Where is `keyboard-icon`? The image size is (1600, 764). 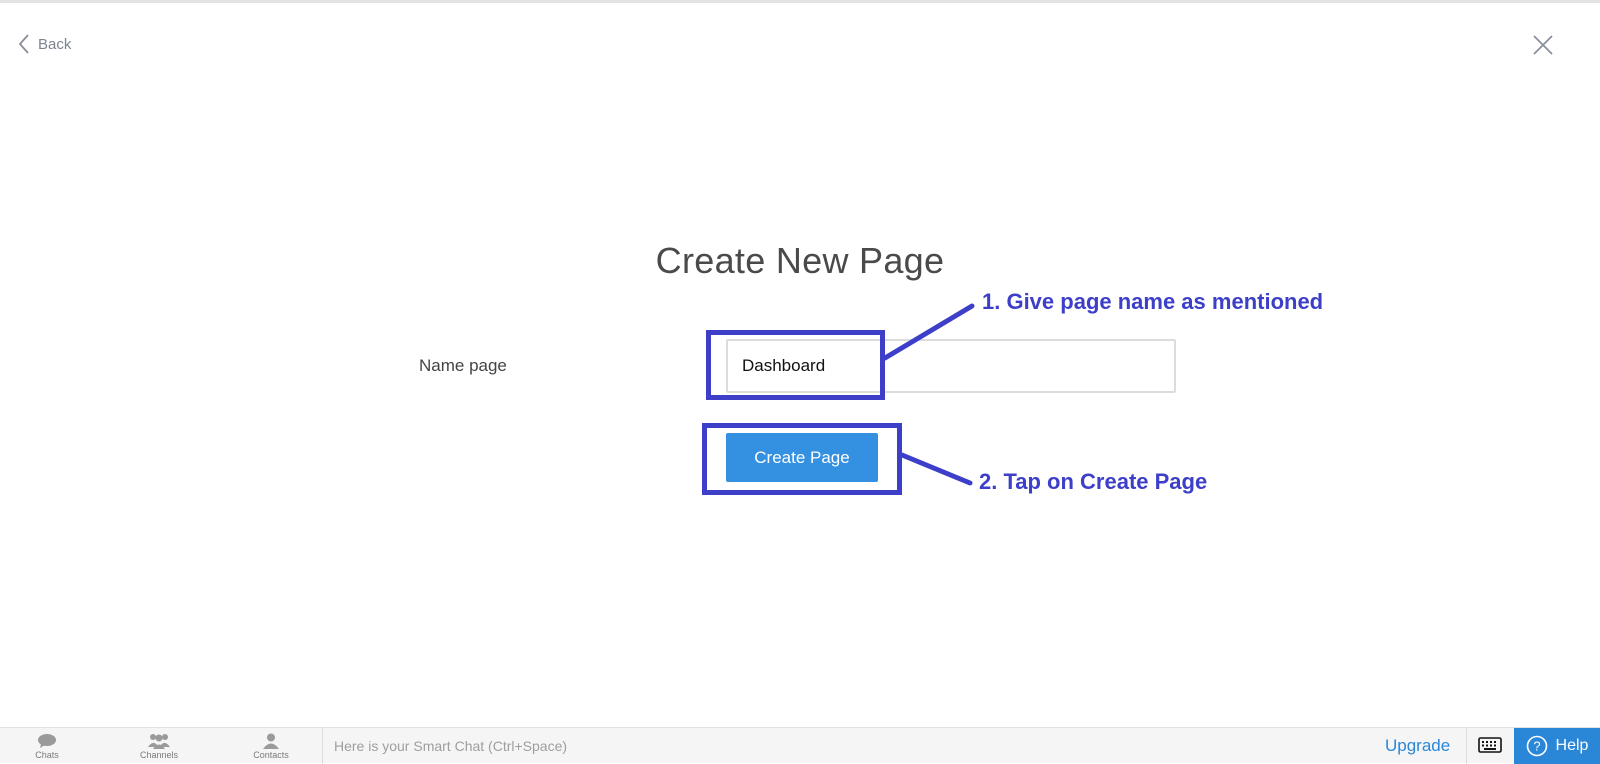 keyboard-icon is located at coordinates (1490, 745).